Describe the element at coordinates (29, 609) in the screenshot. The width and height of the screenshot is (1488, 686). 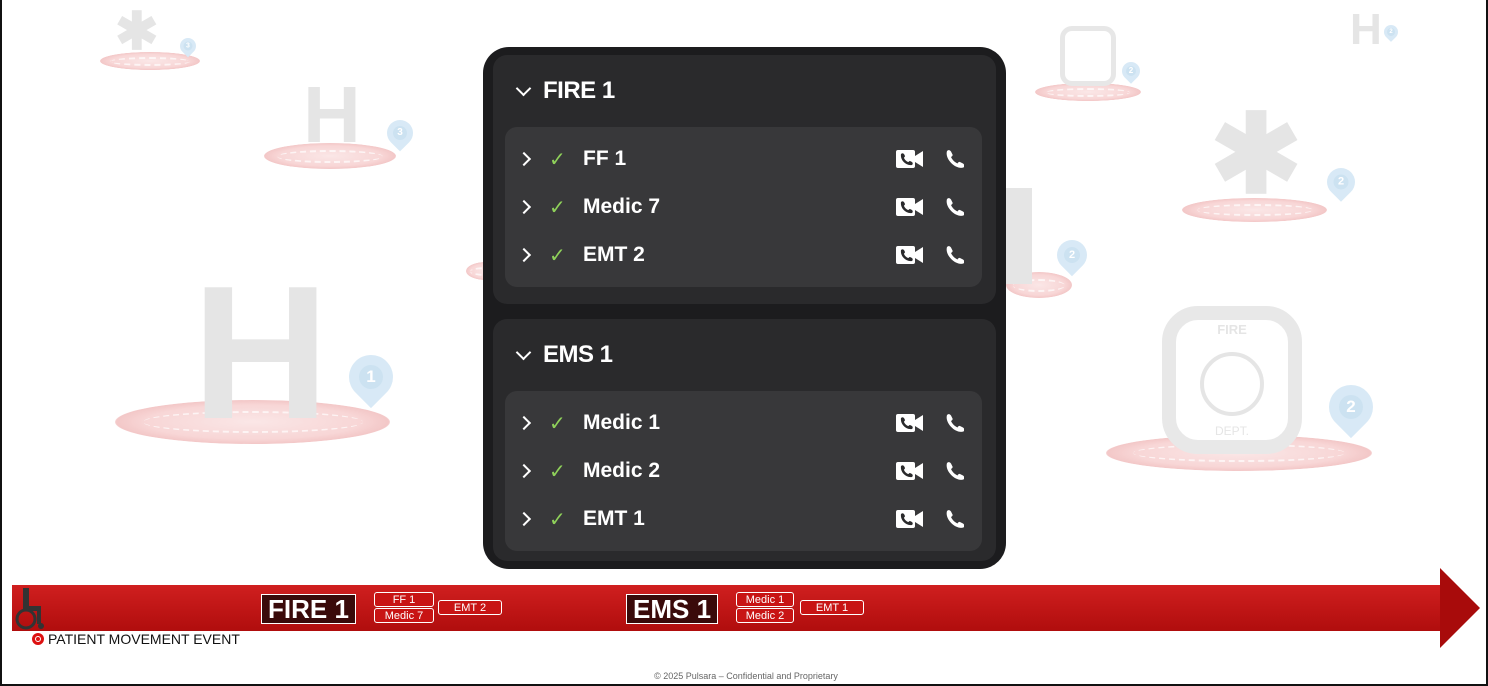
I see `wheelchair-icon` at that location.